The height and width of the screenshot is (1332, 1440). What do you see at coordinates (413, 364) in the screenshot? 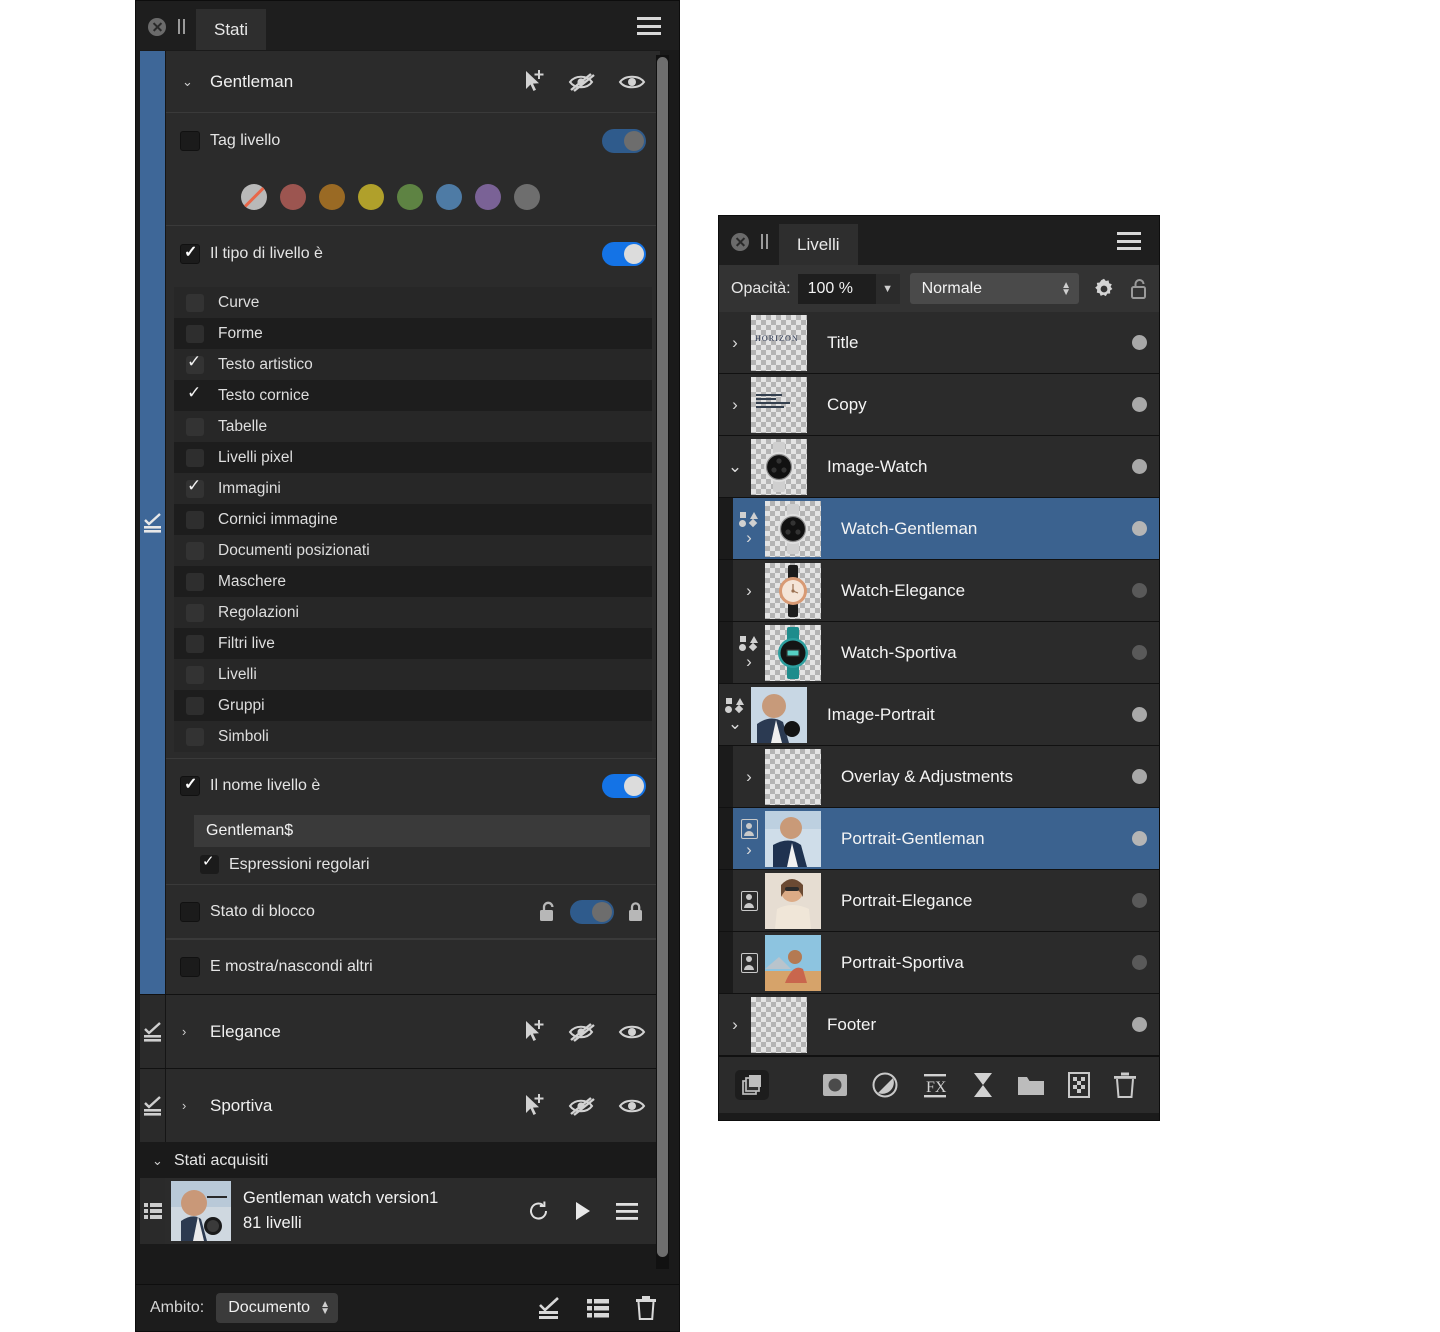
I see `layer-type-row: Testo artistico` at bounding box center [413, 364].